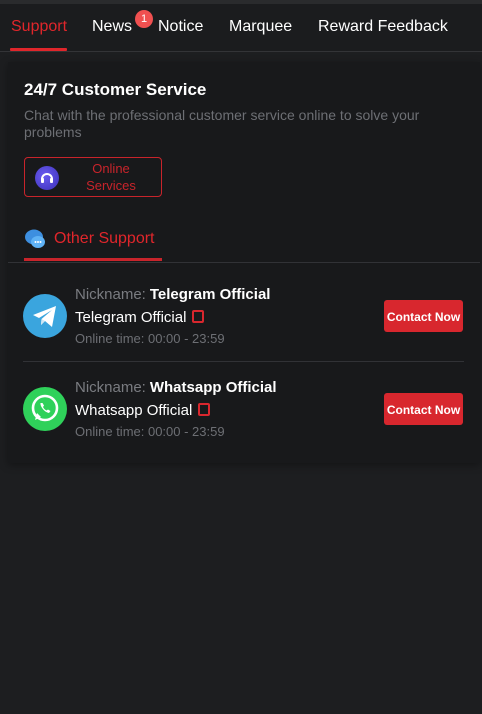 The image size is (482, 714). What do you see at coordinates (143, 410) in the screenshot?
I see `contact-name: Whatsapp Official` at bounding box center [143, 410].